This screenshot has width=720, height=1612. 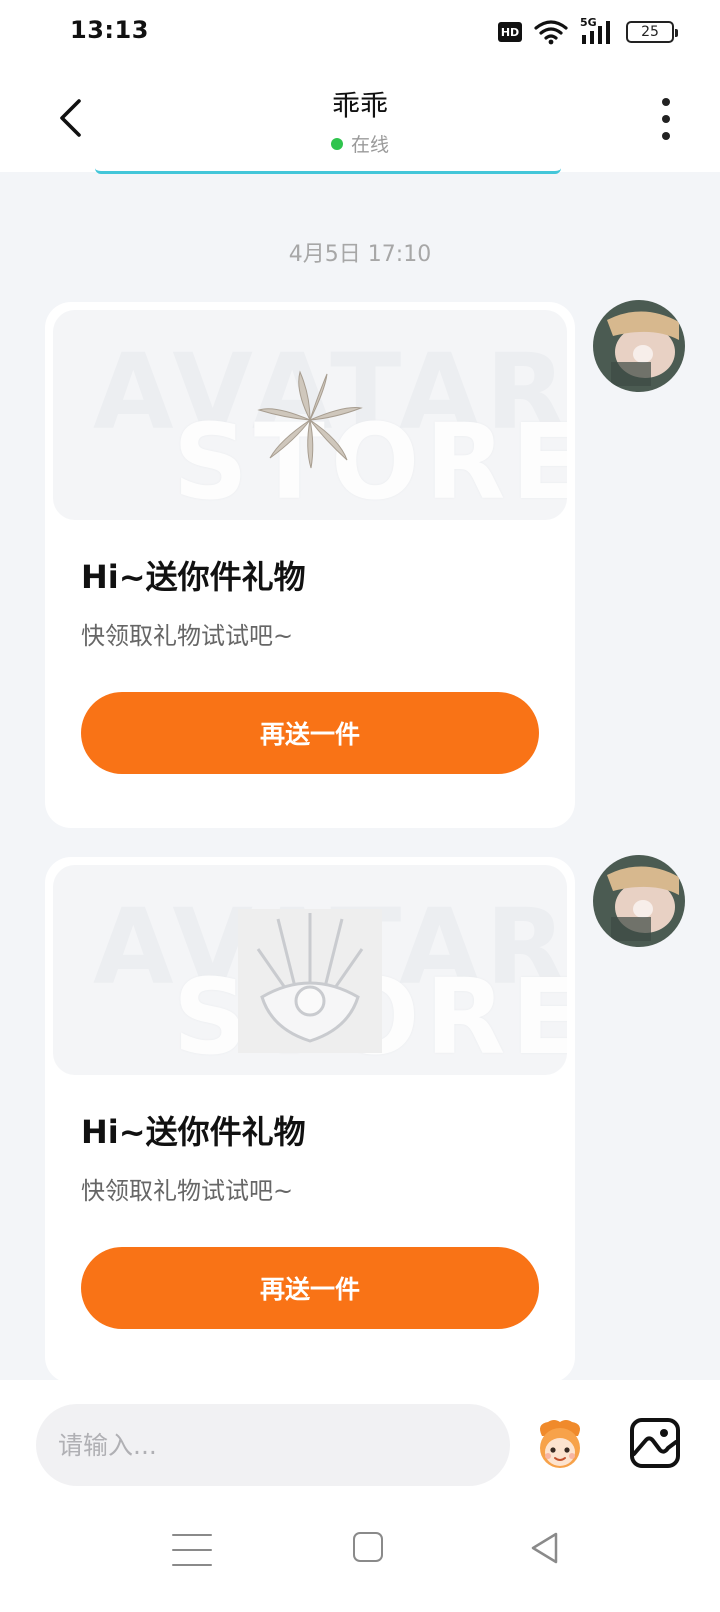 I want to click on status-time: 13:13, so click(x=109, y=30).